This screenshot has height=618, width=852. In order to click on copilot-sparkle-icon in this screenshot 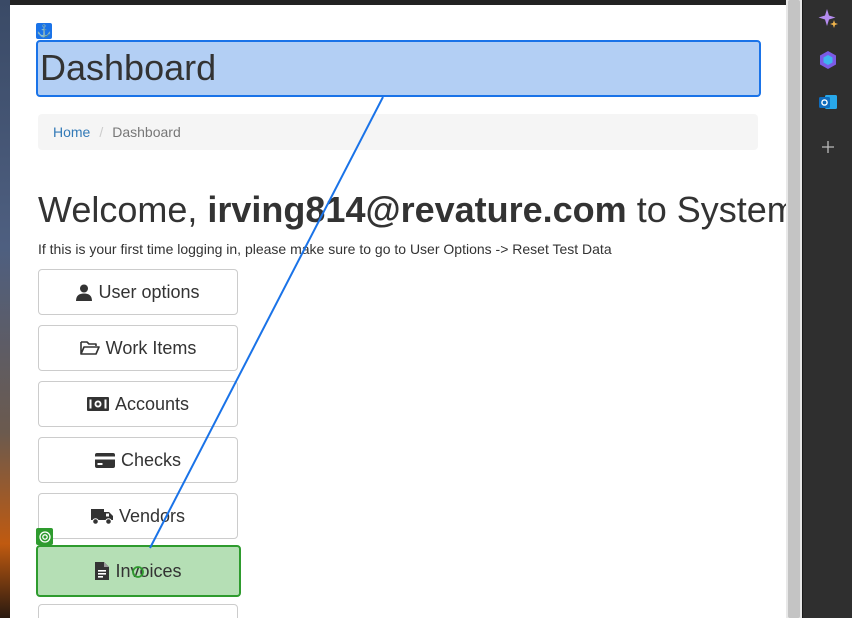, I will do `click(828, 18)`.